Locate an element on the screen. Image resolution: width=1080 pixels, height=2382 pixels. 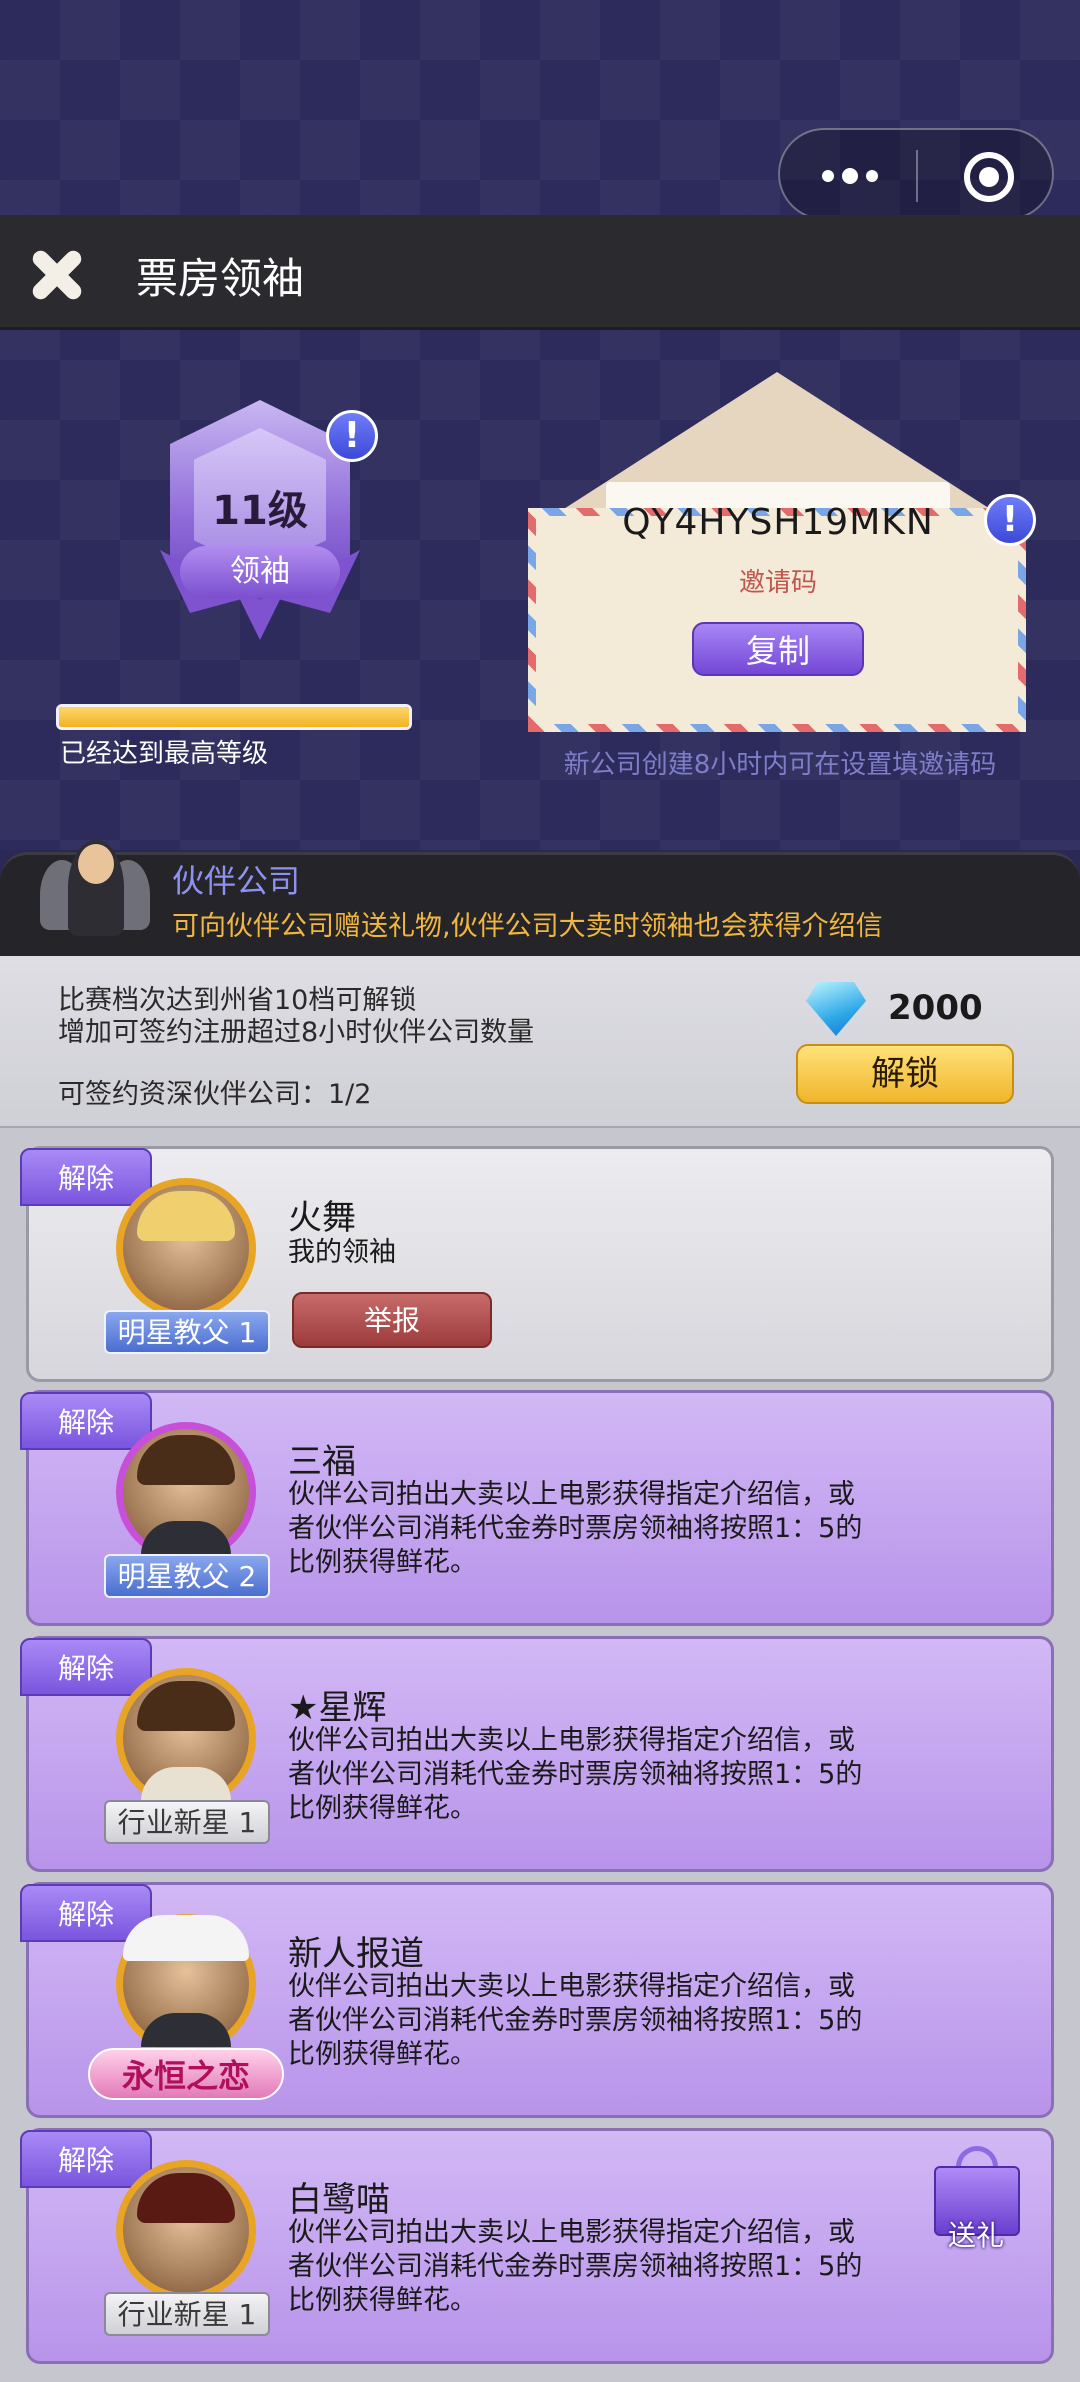
report-button: 举报 is located at coordinates (392, 1320).